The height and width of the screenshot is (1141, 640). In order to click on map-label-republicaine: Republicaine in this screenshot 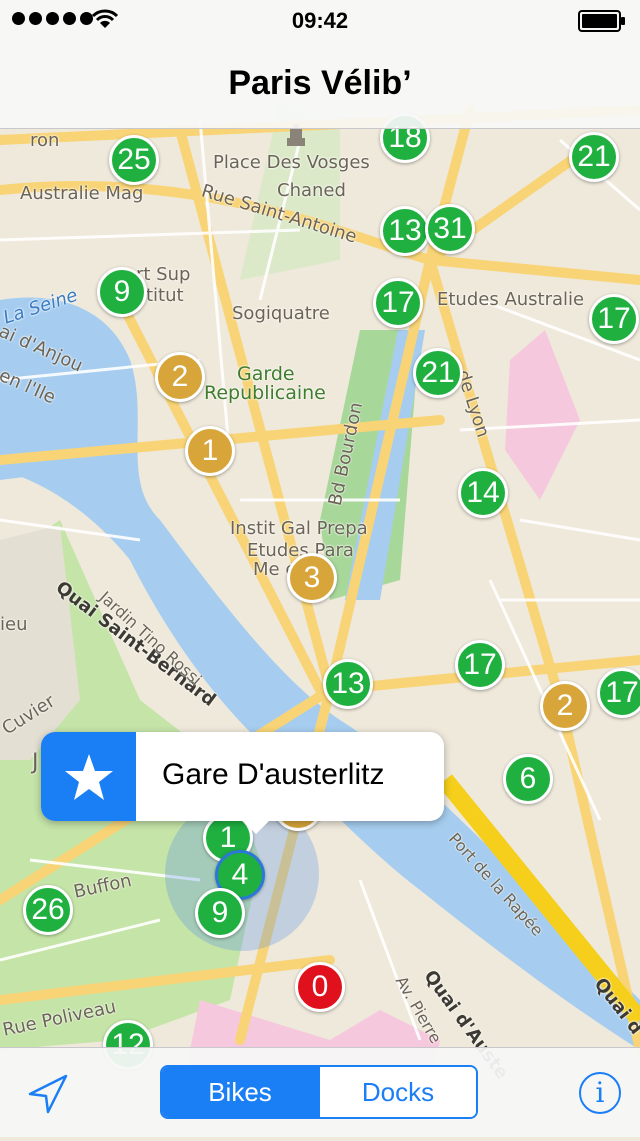, I will do `click(265, 393)`.